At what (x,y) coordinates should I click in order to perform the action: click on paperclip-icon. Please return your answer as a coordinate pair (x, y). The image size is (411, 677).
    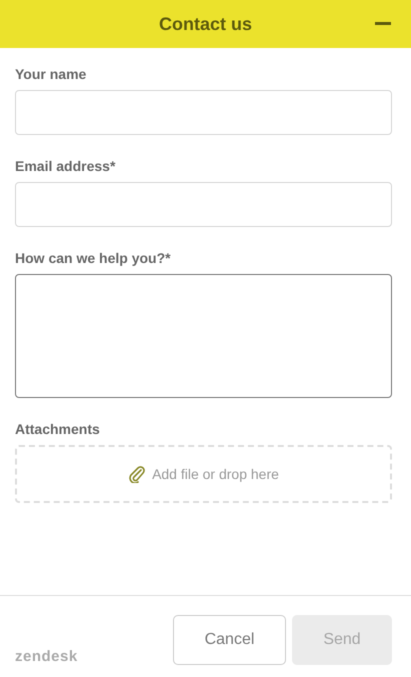
    Looking at the image, I should click on (137, 474).